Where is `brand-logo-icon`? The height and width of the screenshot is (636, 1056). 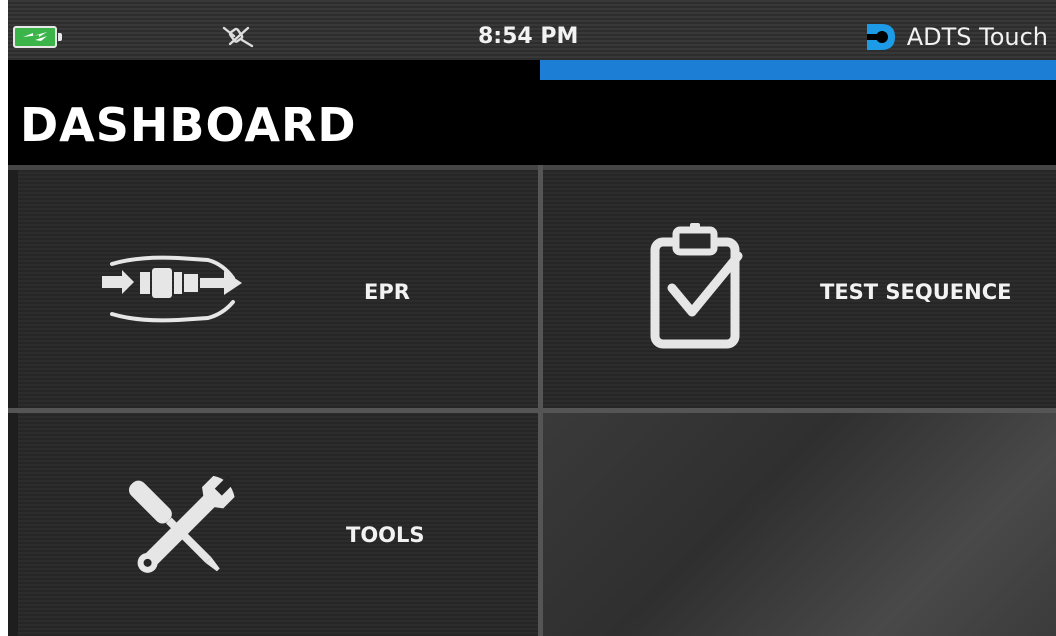 brand-logo-icon is located at coordinates (880, 37).